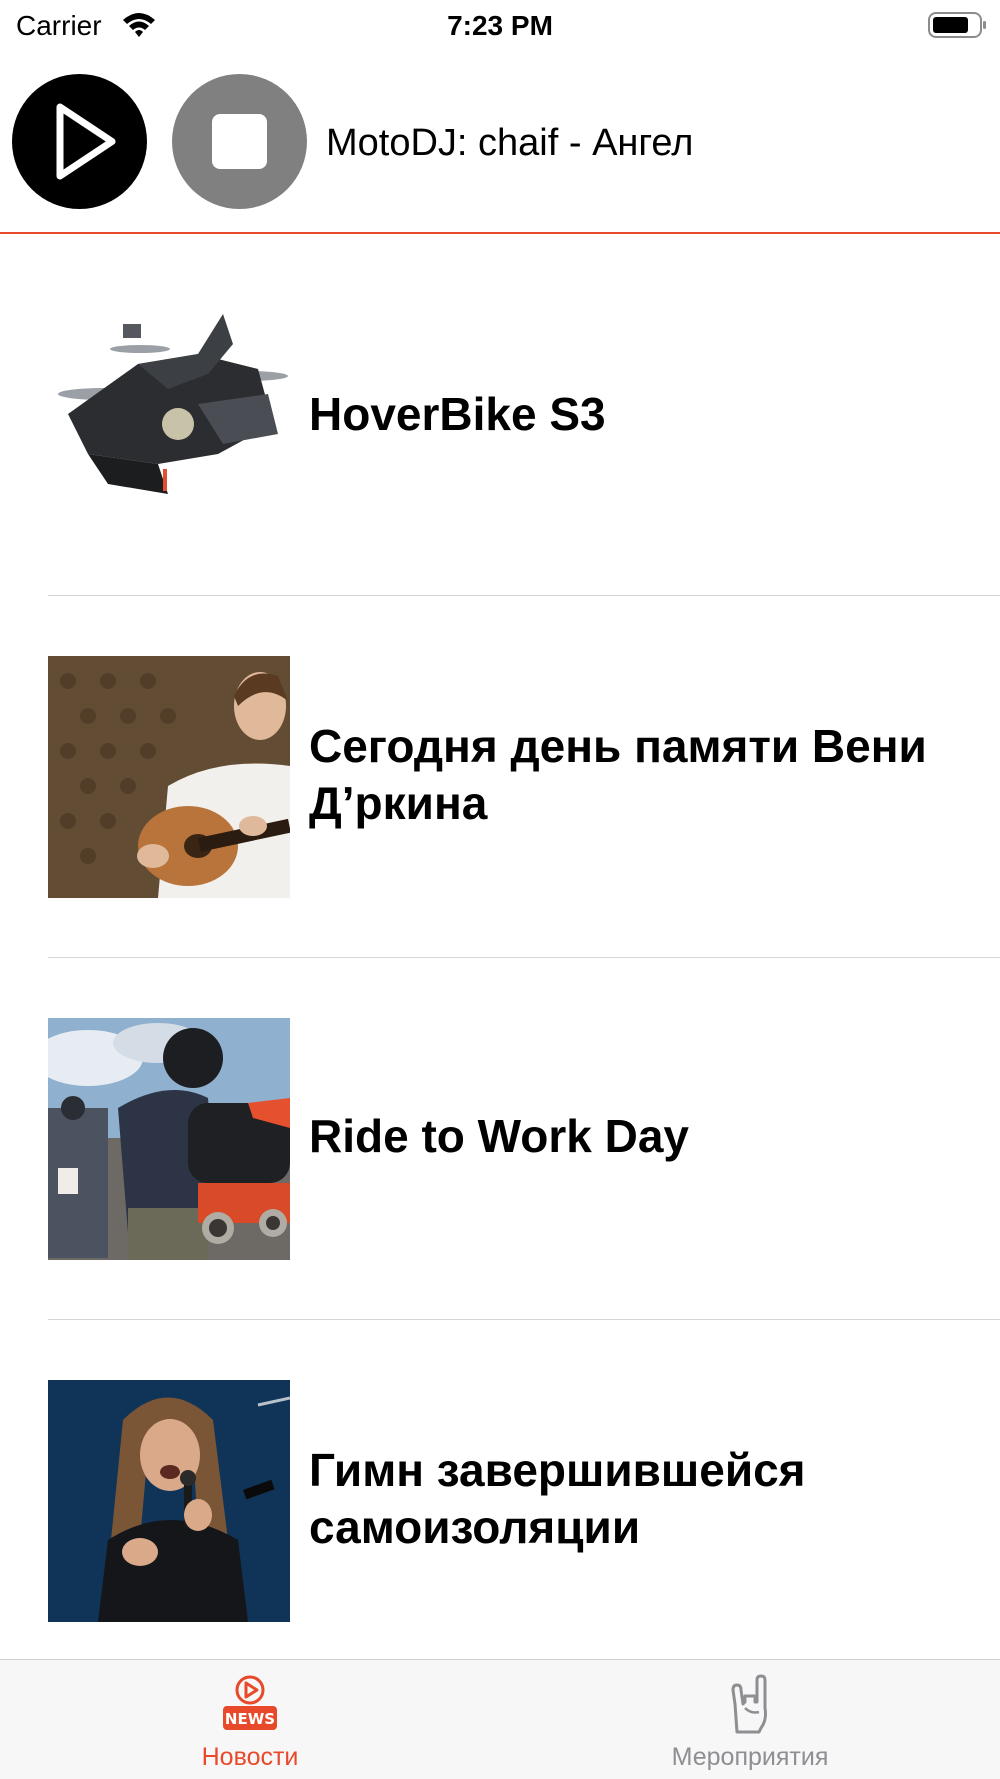  Describe the element at coordinates (510, 143) in the screenshot. I see `now-playing-title: MotoDJ: chaif - Ангел` at that location.